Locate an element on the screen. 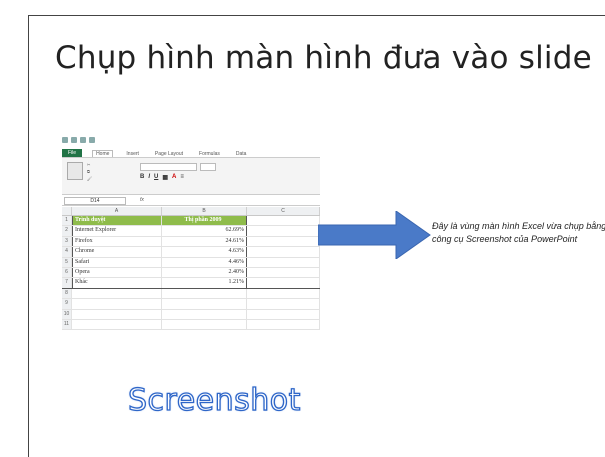 Image resolution: width=605 pixels, height=457 pixels. cell-a: Opera is located at coordinates (117, 272).